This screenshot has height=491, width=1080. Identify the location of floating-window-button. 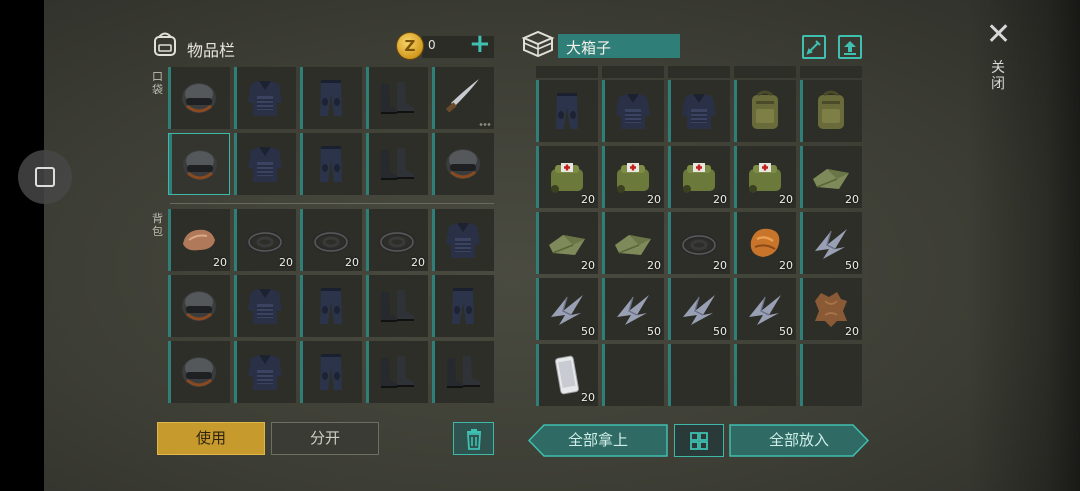
(45, 177).